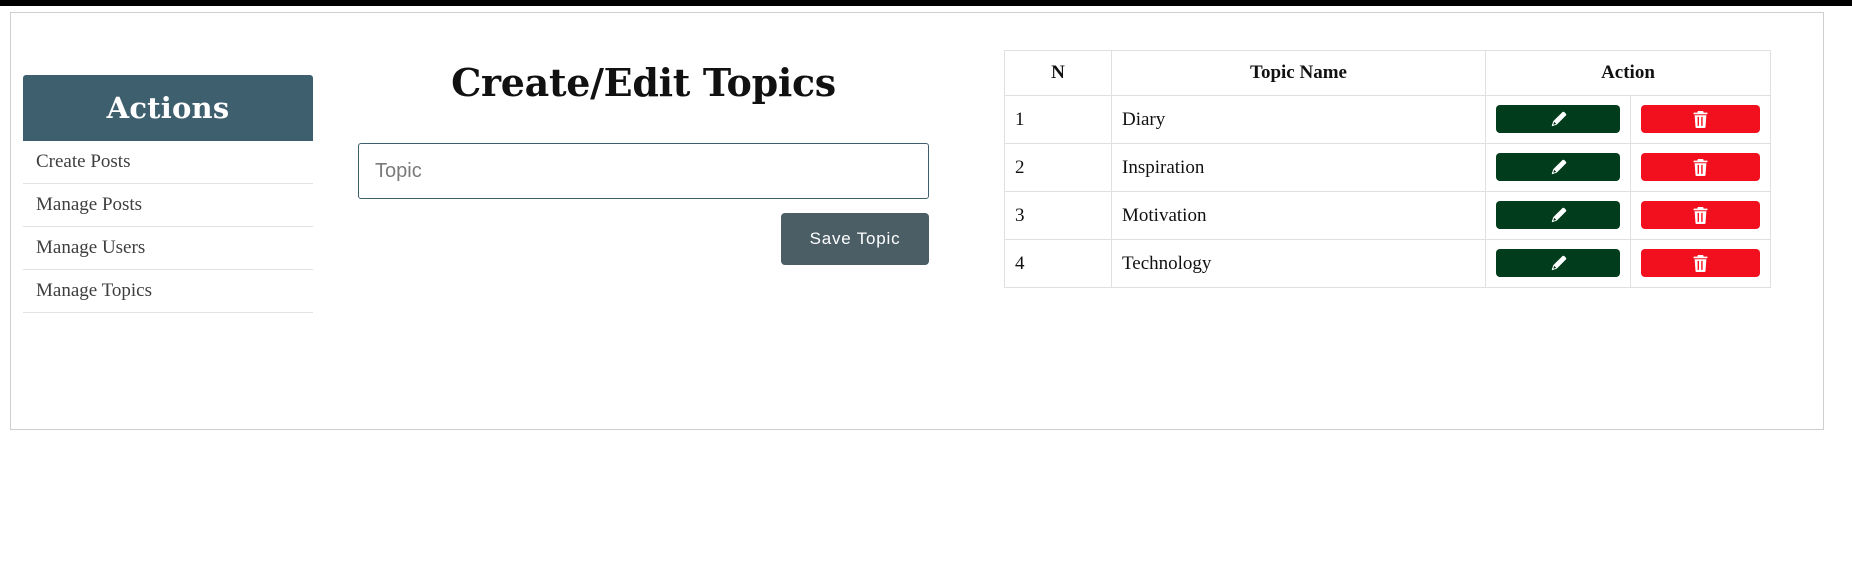  I want to click on save-topic-button: Save Topic, so click(855, 239).